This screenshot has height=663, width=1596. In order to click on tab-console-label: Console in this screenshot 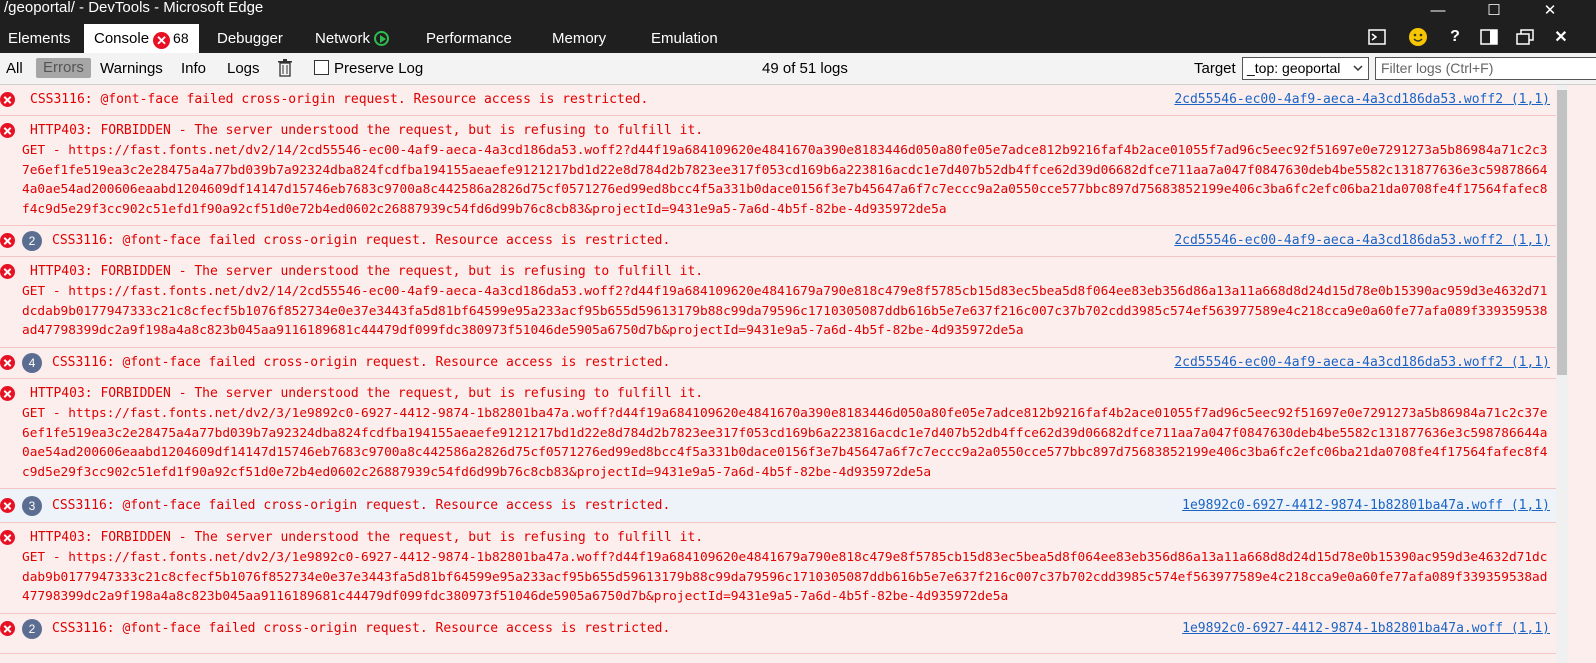, I will do `click(122, 38)`.